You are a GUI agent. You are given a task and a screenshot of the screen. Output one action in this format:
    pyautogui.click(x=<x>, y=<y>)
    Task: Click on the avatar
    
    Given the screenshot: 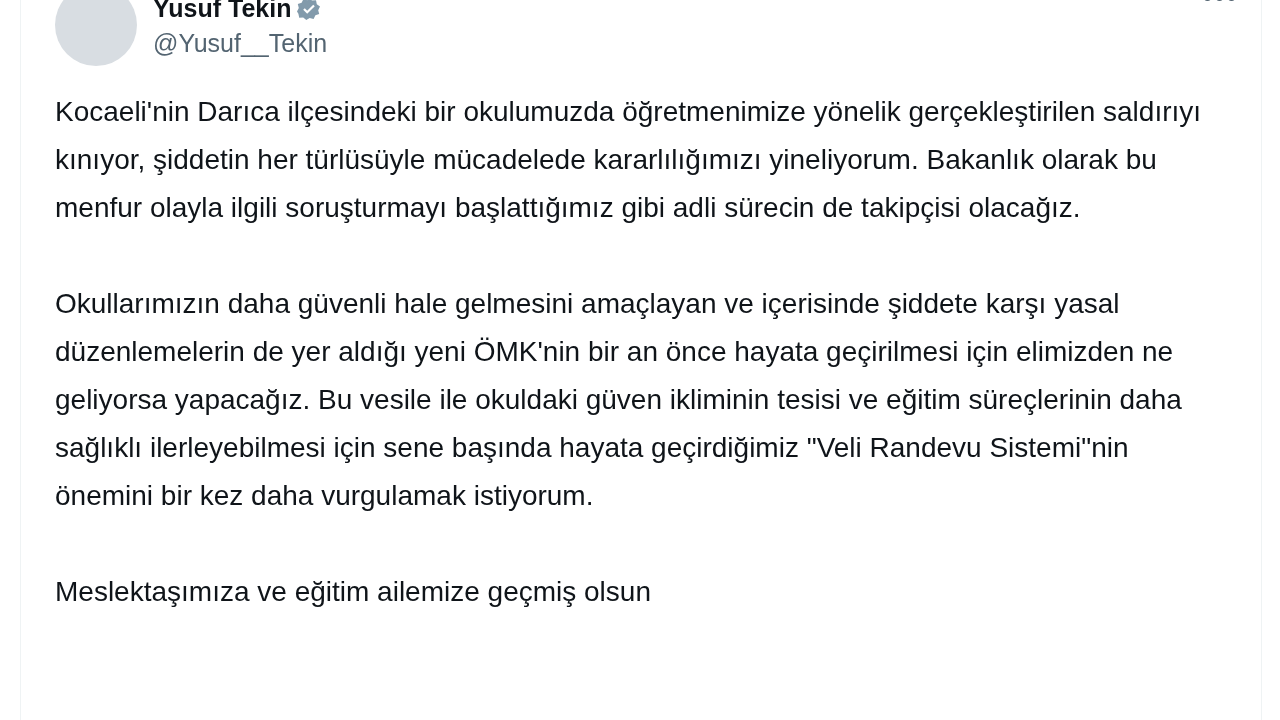 What is the action you would take?
    pyautogui.click(x=96, y=33)
    